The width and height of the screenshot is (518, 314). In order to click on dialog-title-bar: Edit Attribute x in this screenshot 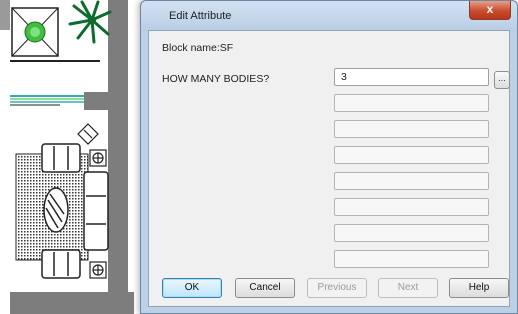, I will do `click(329, 16)`.